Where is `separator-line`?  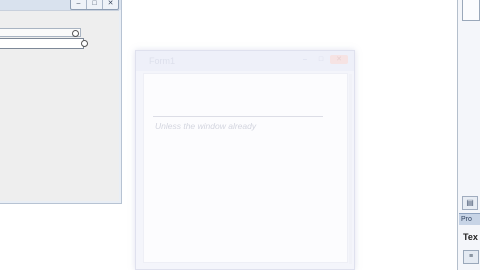 separator-line is located at coordinates (238, 116).